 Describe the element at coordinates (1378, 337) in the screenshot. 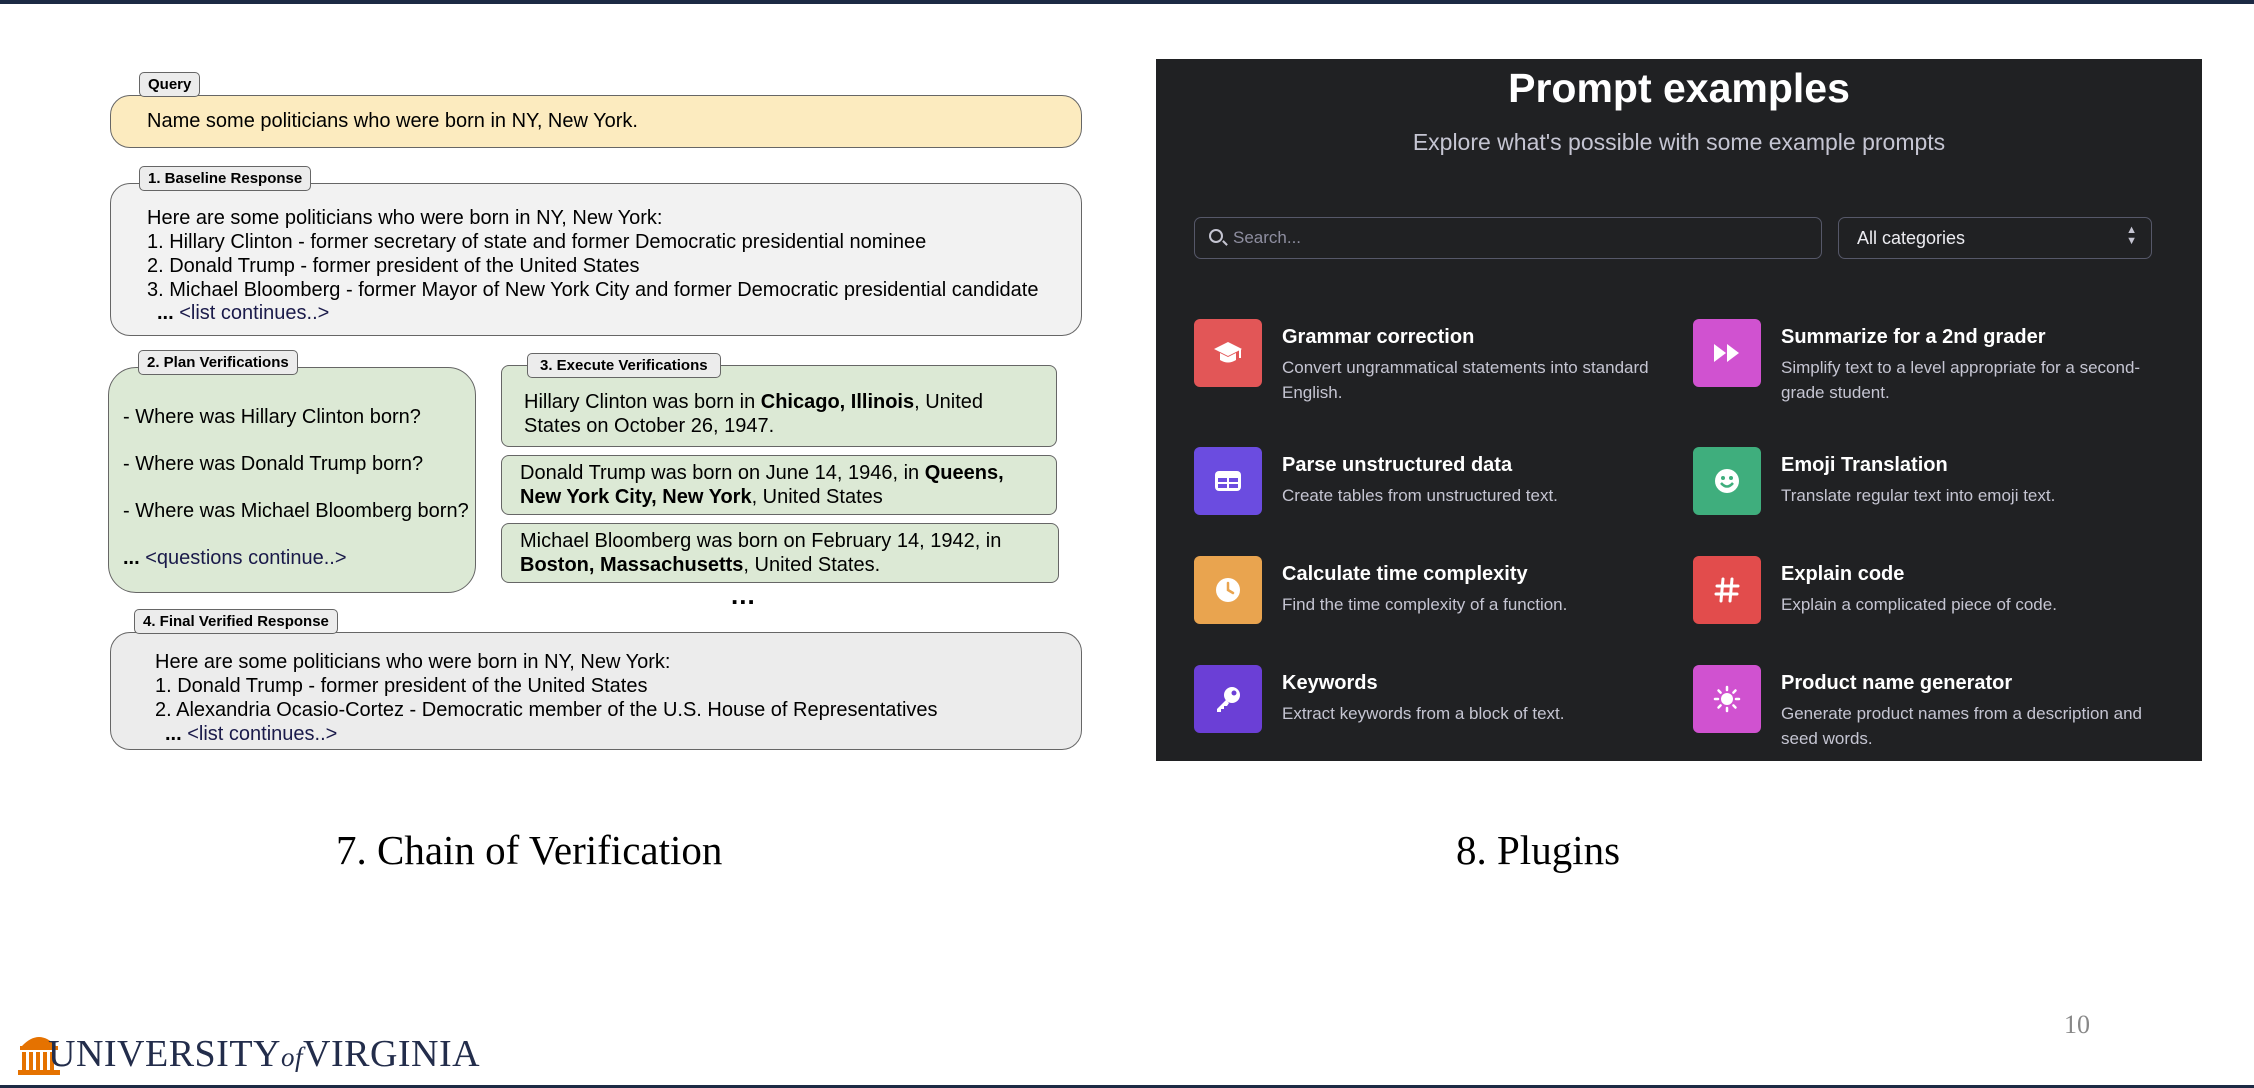

I see `card-title: Grammar correction` at that location.